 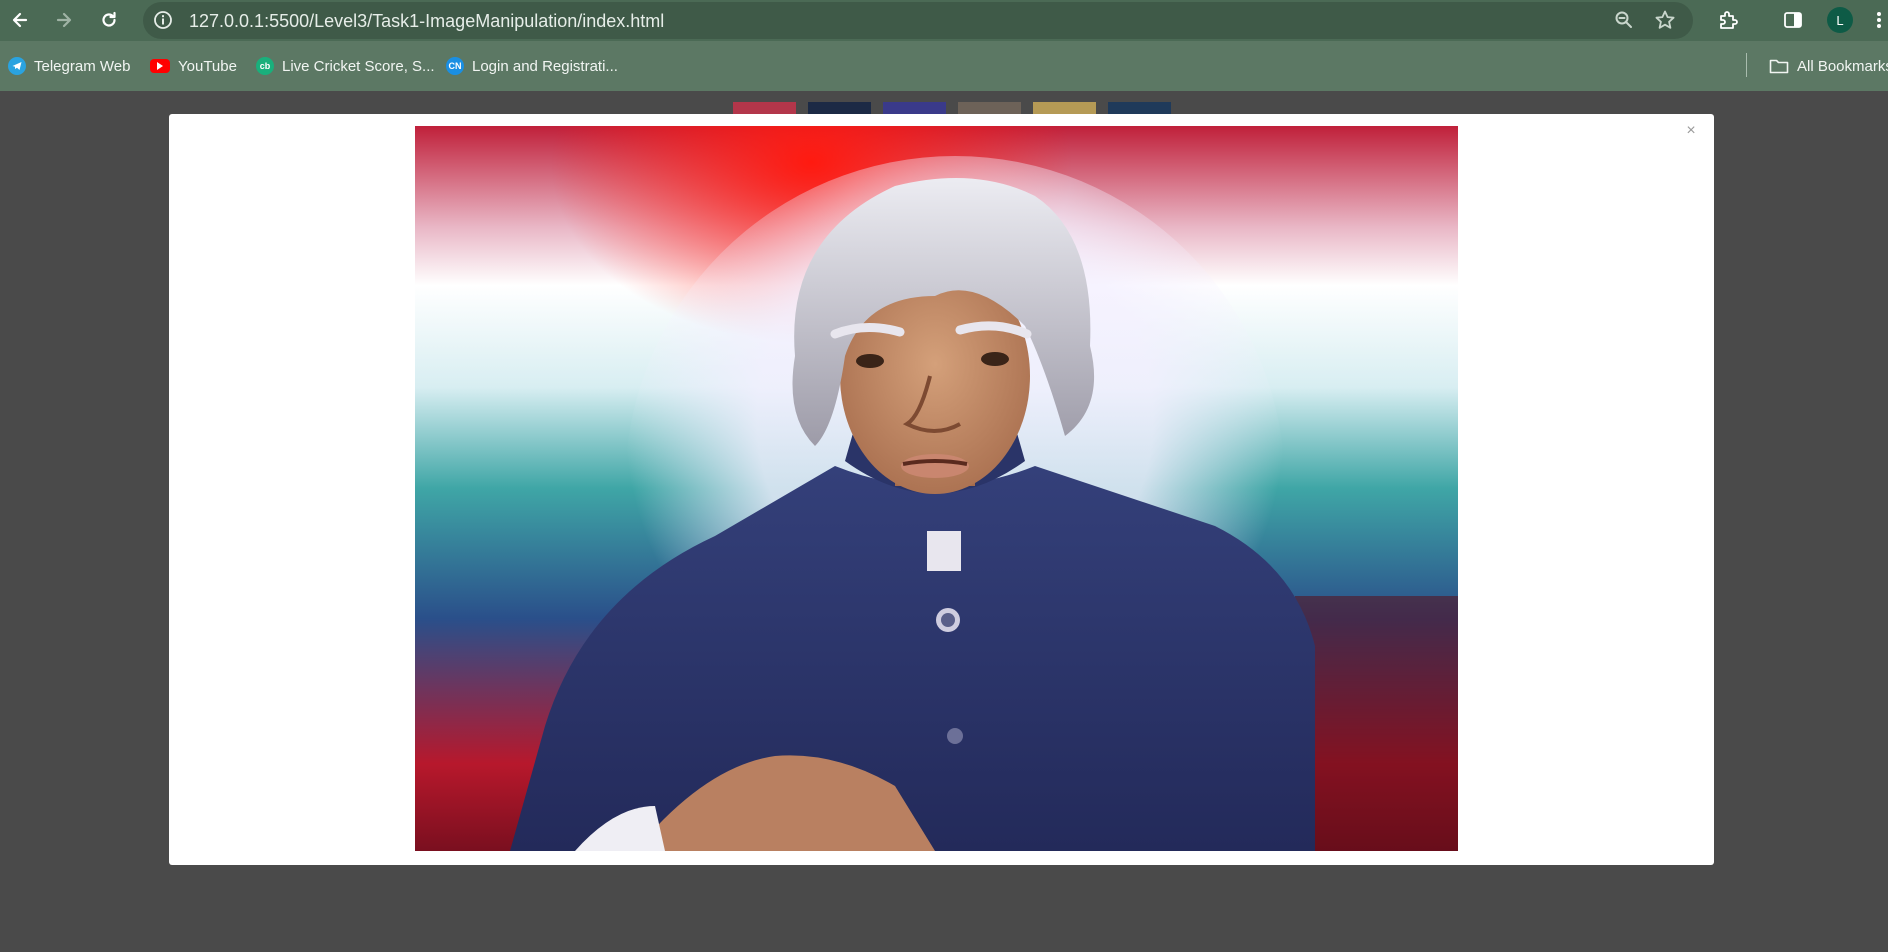 I want to click on extensions-icon, so click(x=1728, y=20).